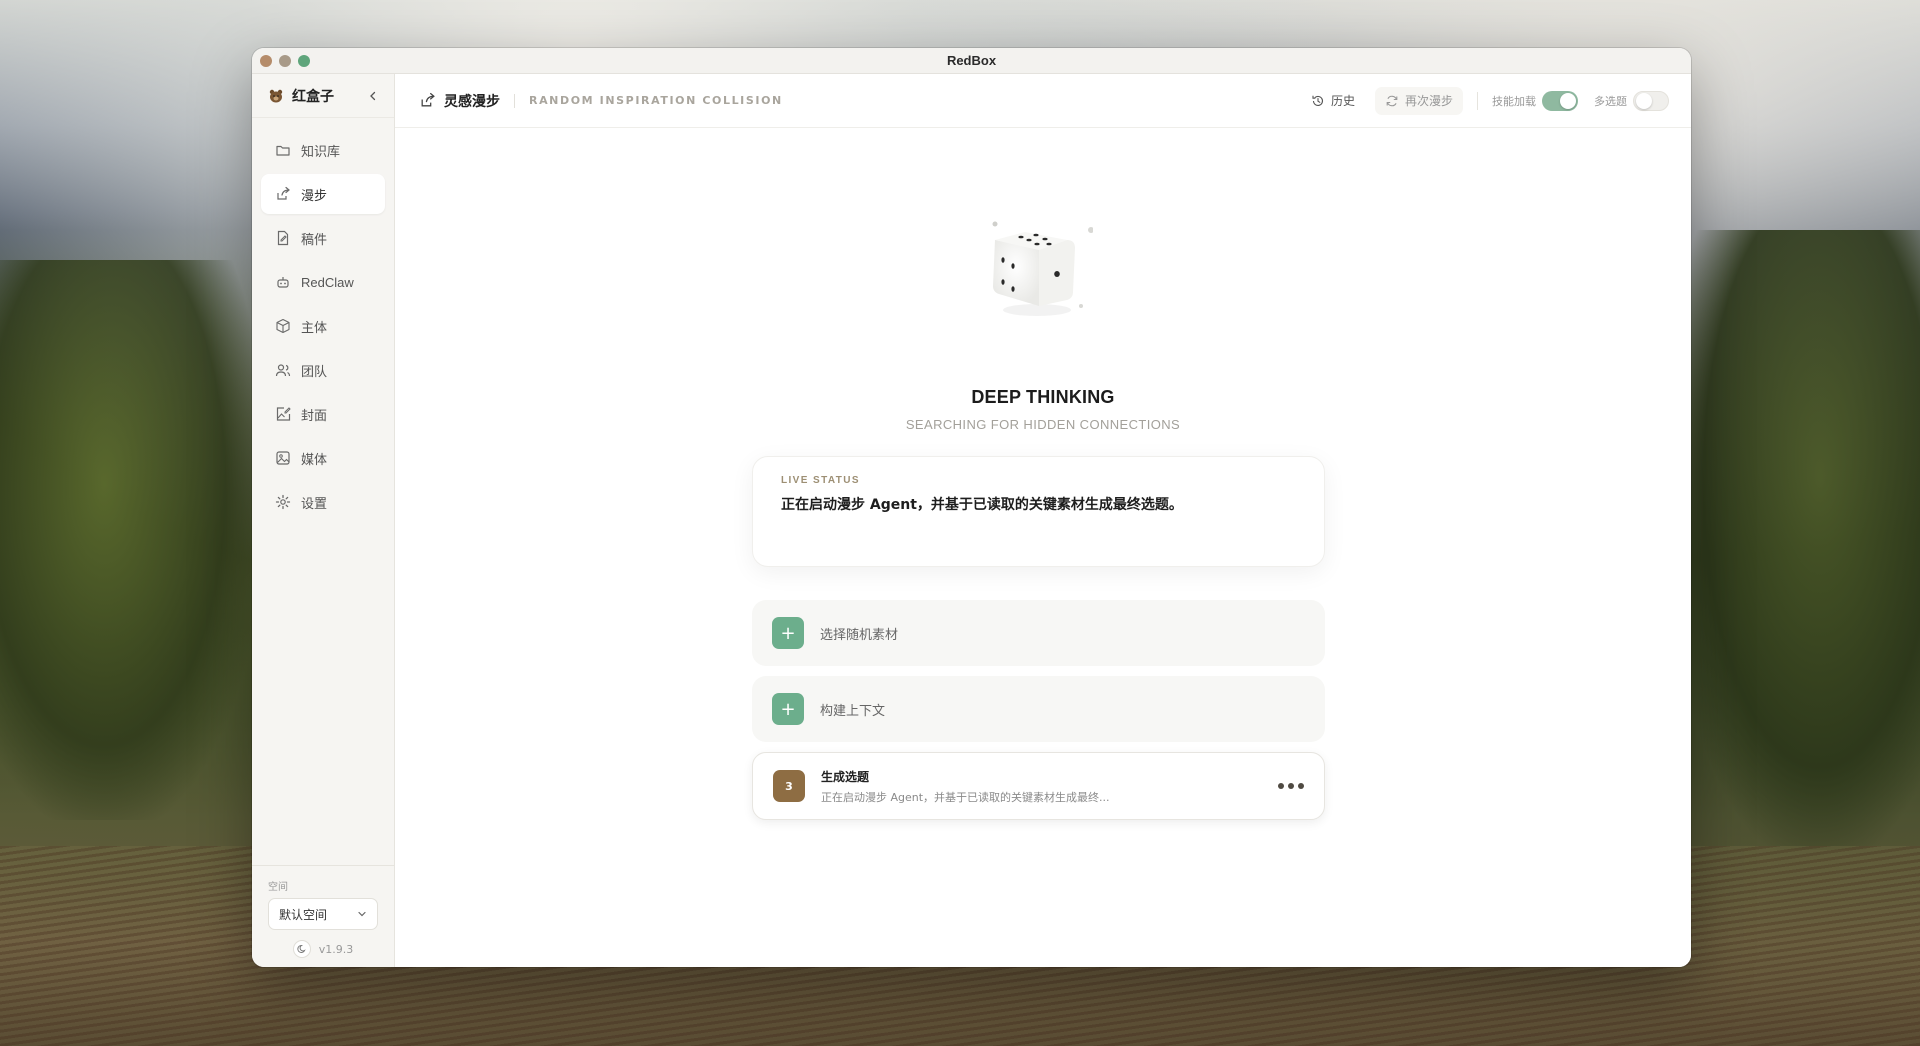 This screenshot has height=1046, width=1920. Describe the element at coordinates (1342, 101) in the screenshot. I see `history-label: 历史` at that location.